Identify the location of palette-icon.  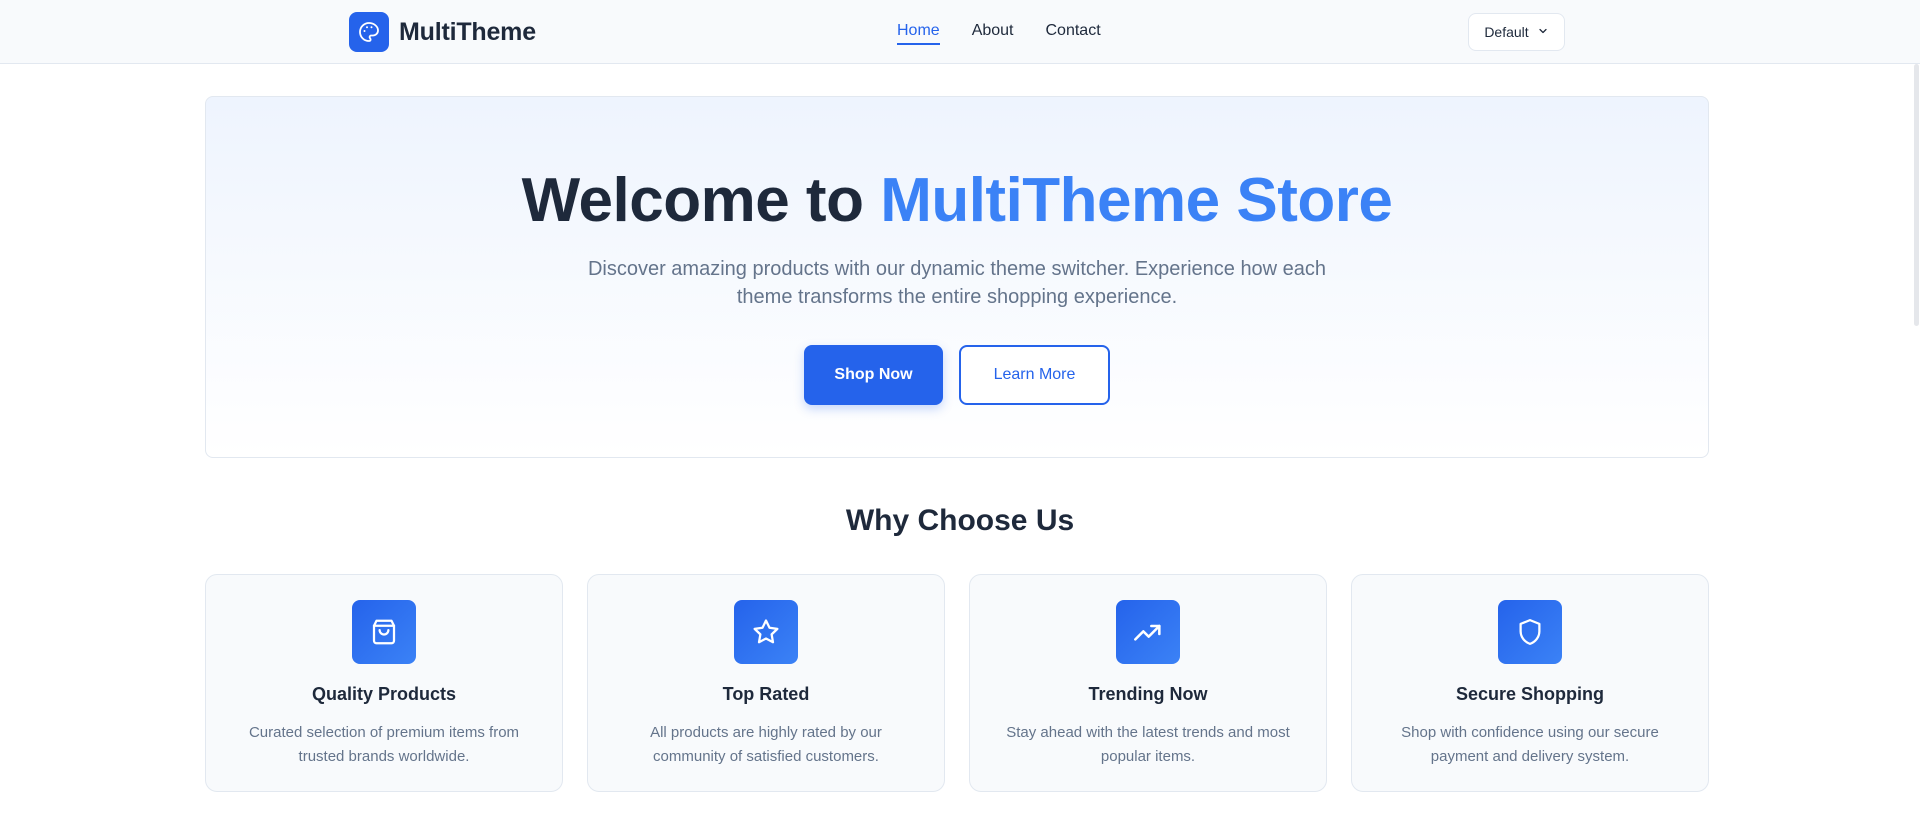
(369, 32).